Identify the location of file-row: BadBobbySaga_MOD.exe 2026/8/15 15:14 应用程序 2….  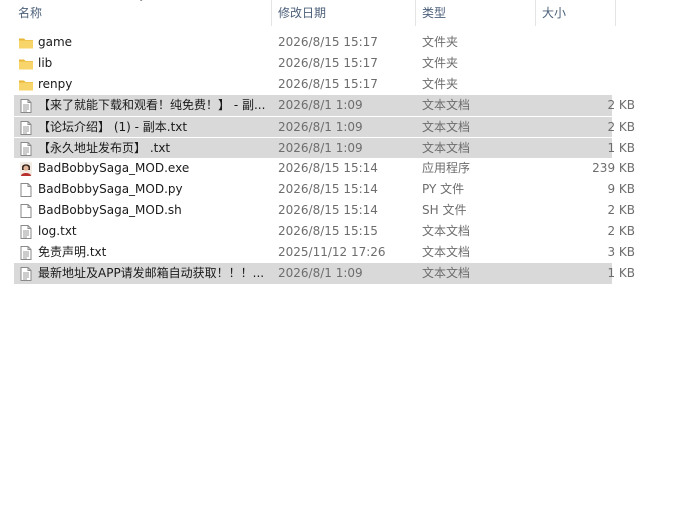
(324, 168).